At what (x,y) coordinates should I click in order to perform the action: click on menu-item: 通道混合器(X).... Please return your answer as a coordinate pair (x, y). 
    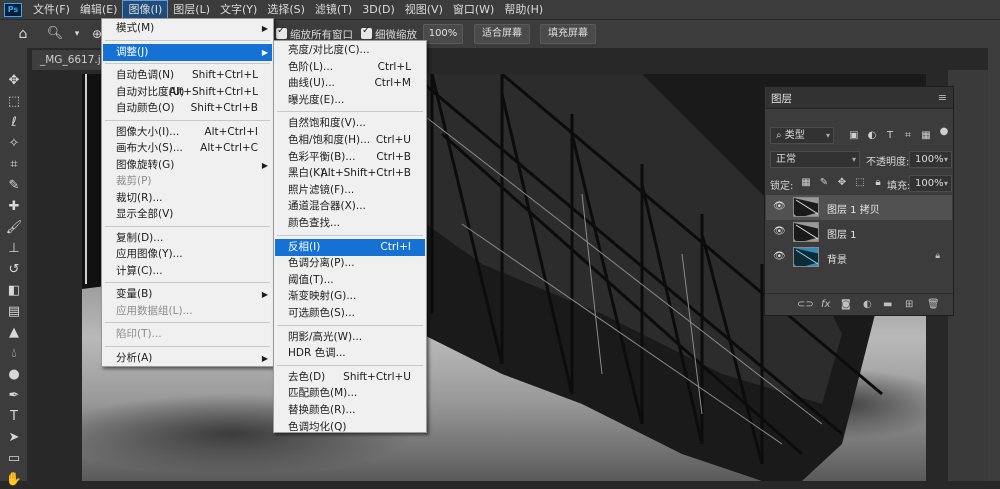
    Looking at the image, I should click on (350, 206).